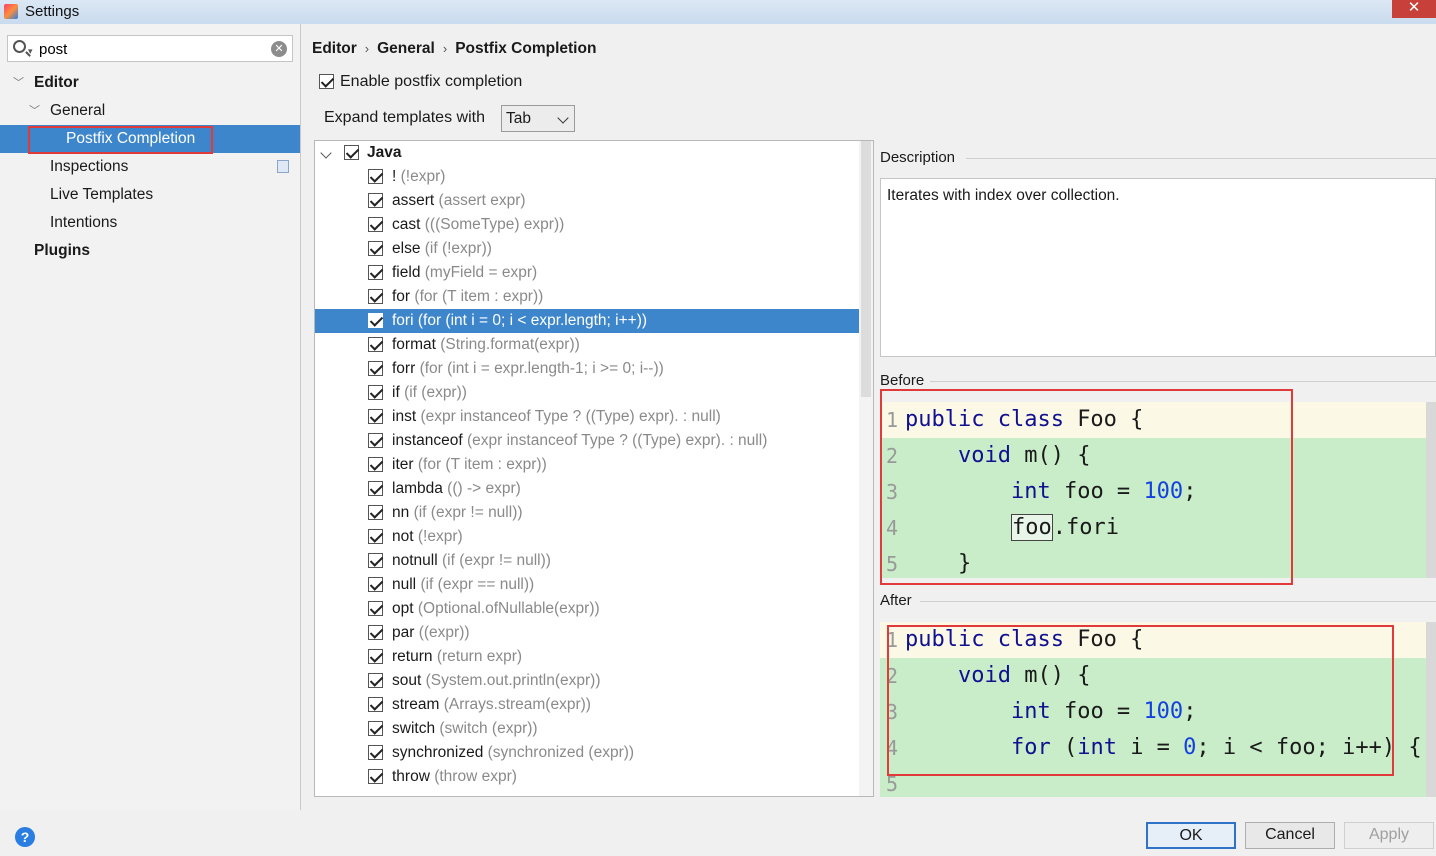 The image size is (1436, 856). What do you see at coordinates (401, 512) in the screenshot?
I see `template-key: nn` at bounding box center [401, 512].